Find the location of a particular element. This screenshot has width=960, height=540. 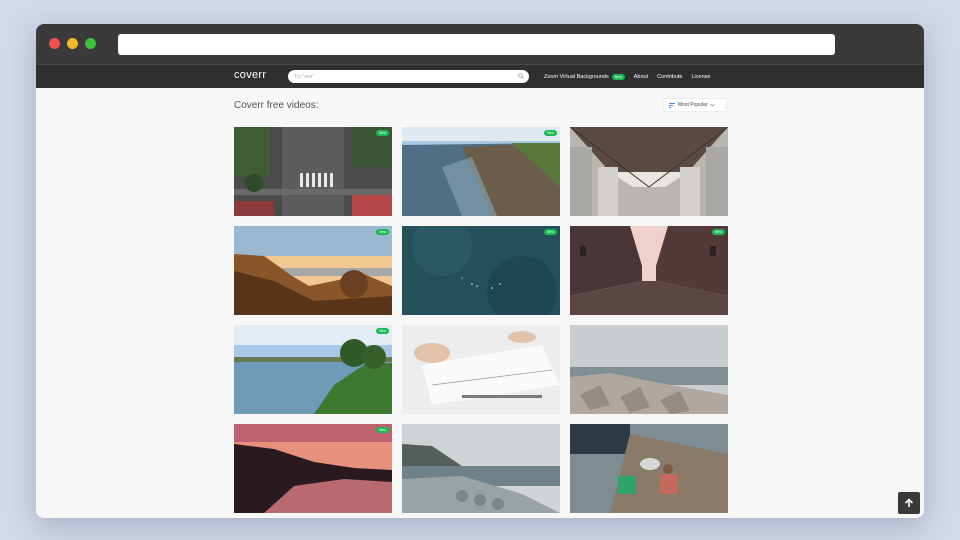

browser-titlebar is located at coordinates (480, 44).